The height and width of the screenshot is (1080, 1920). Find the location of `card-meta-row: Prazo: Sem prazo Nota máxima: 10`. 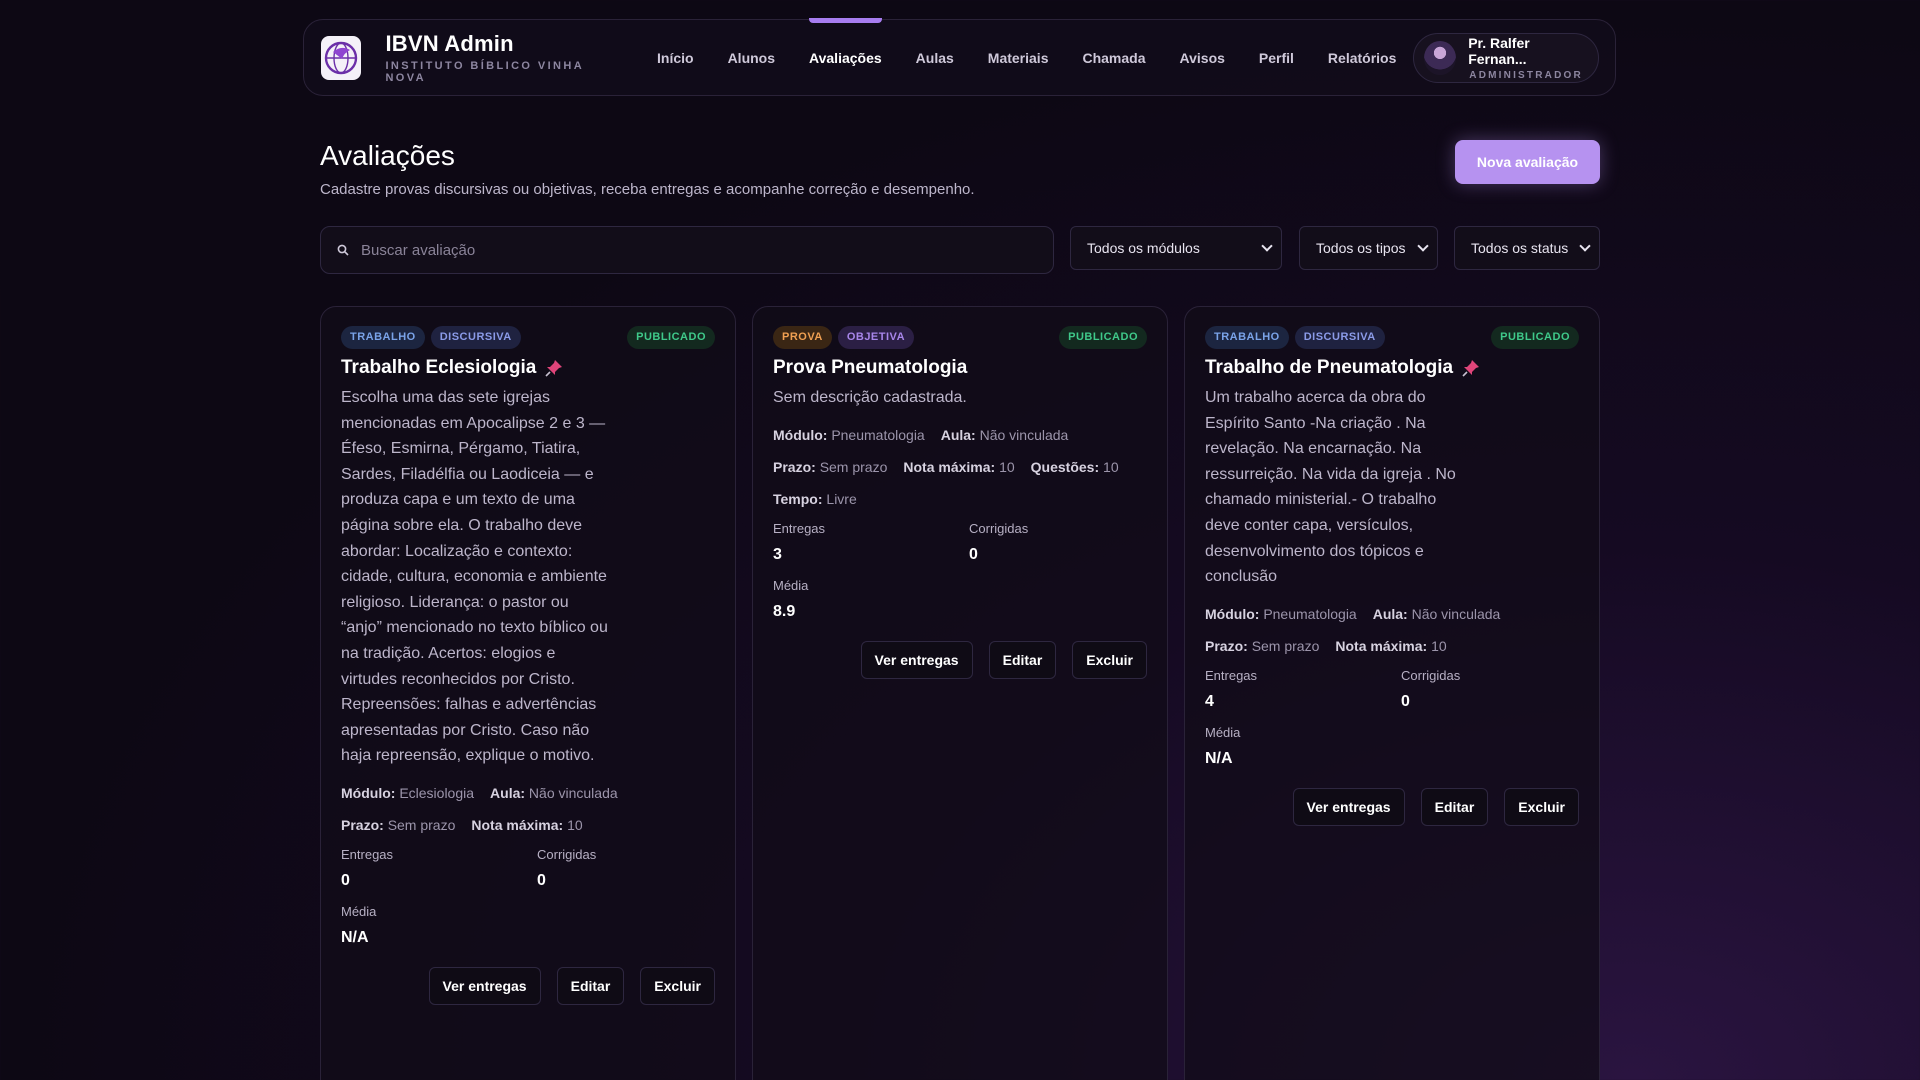

card-meta-row: Prazo: Sem prazo Nota máxima: 10 is located at coordinates (528, 825).